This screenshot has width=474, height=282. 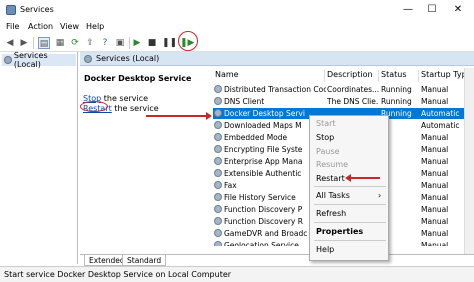 I want to click on vertical-scrollbar, so click(x=469, y=161).